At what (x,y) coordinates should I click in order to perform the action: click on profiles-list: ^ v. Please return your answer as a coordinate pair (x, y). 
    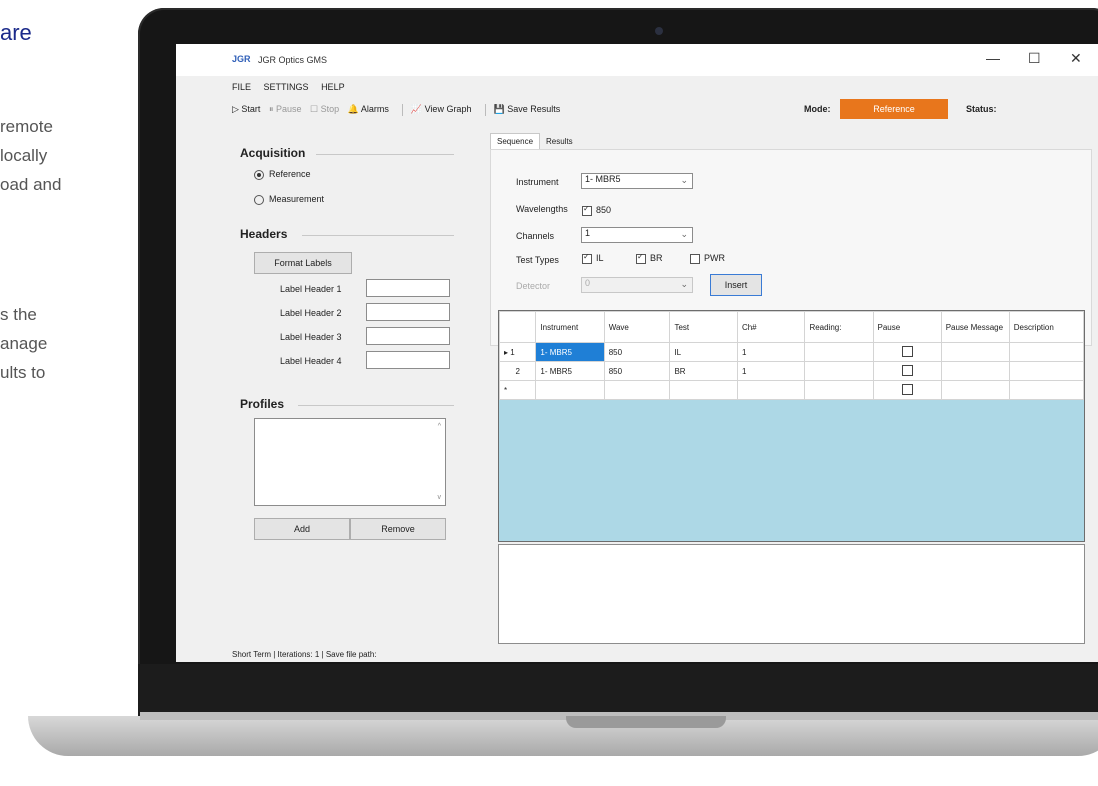
    Looking at the image, I should click on (350, 462).